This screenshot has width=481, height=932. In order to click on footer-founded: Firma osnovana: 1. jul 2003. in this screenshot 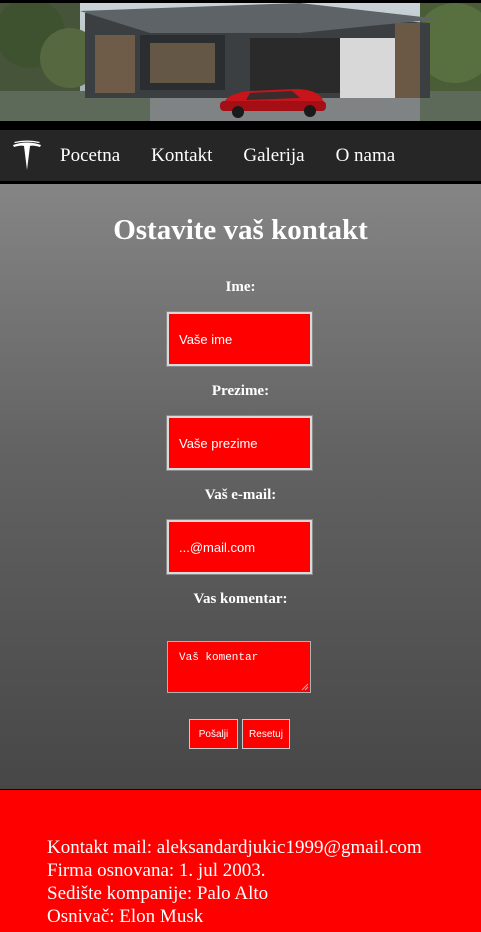, I will do `click(156, 870)`.